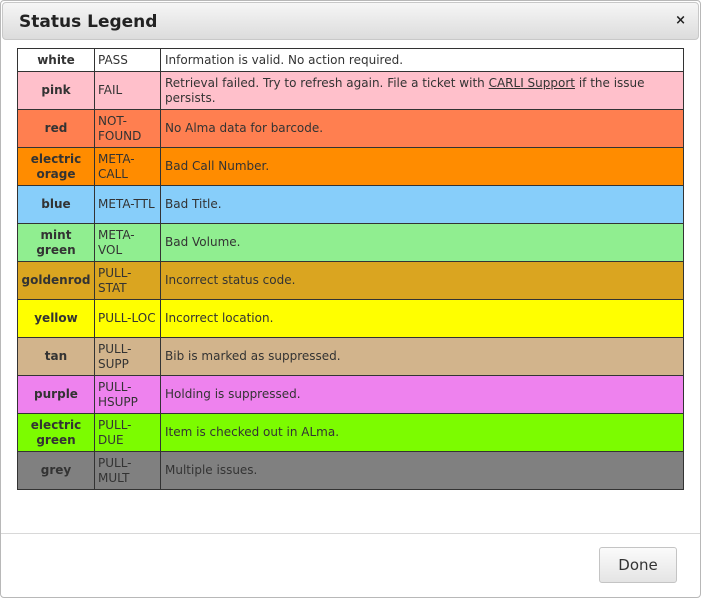 This screenshot has height=600, width=703. I want to click on done-button: Done, so click(638, 565).